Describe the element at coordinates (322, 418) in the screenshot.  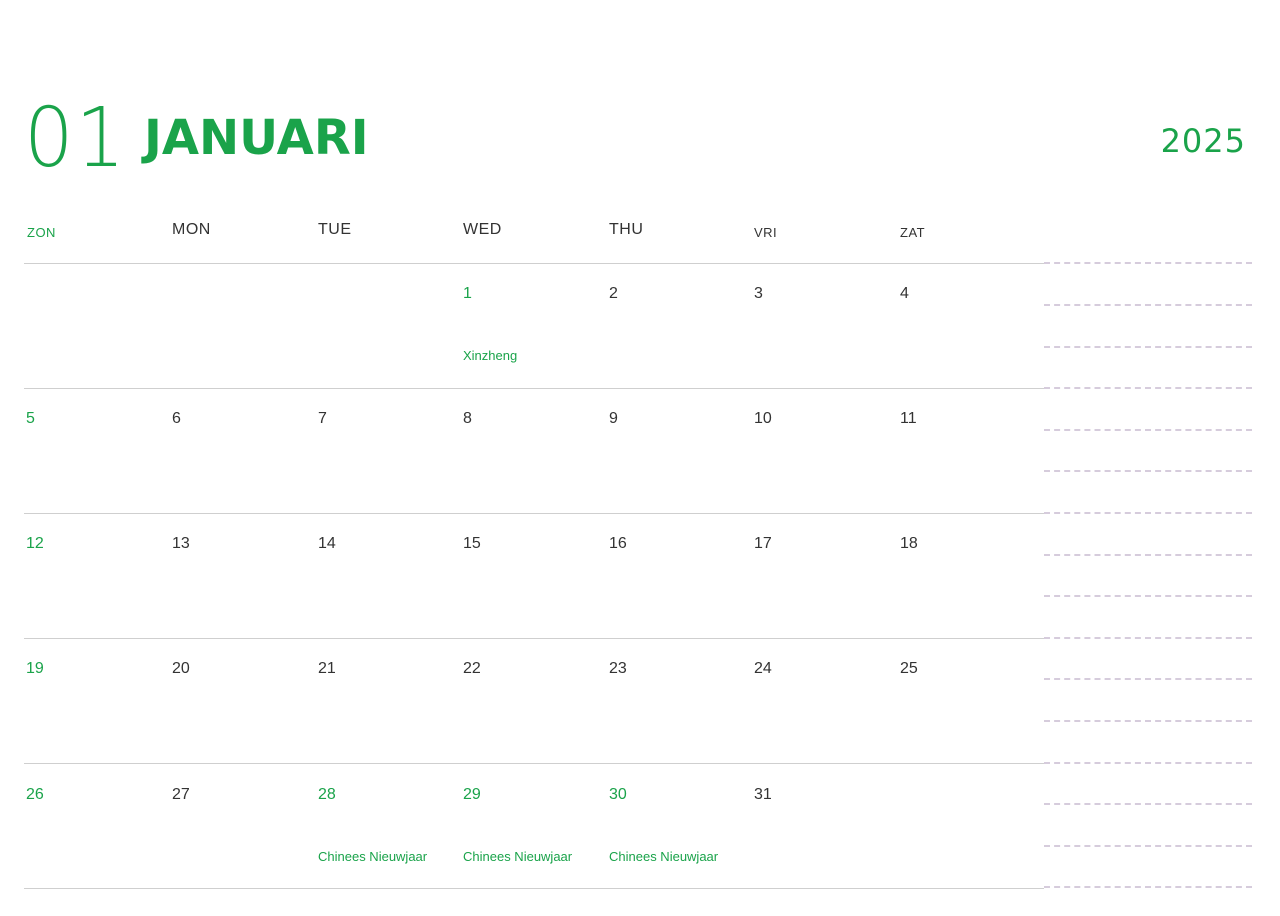
I see `day-cell: 7` at that location.